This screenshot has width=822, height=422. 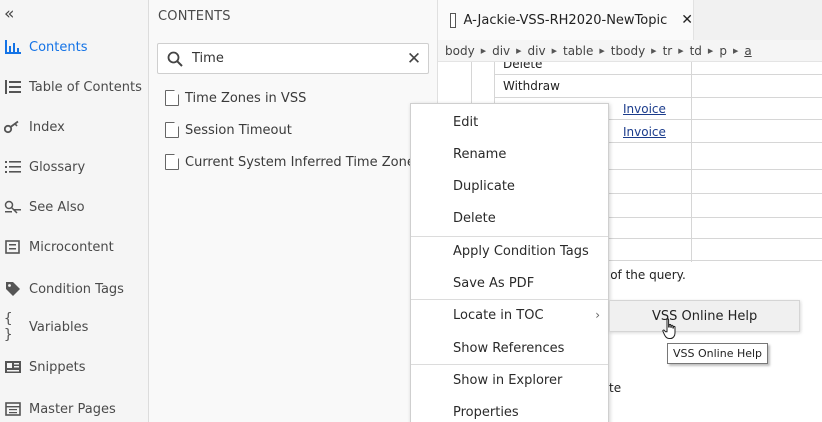 I want to click on sidebar-item-glossary: Glossary, so click(x=74, y=167).